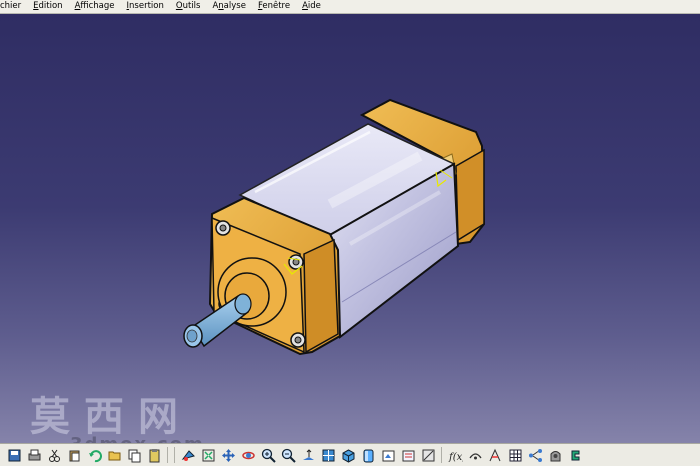 The image size is (700, 466). I want to click on normal-view-icon, so click(308, 454).